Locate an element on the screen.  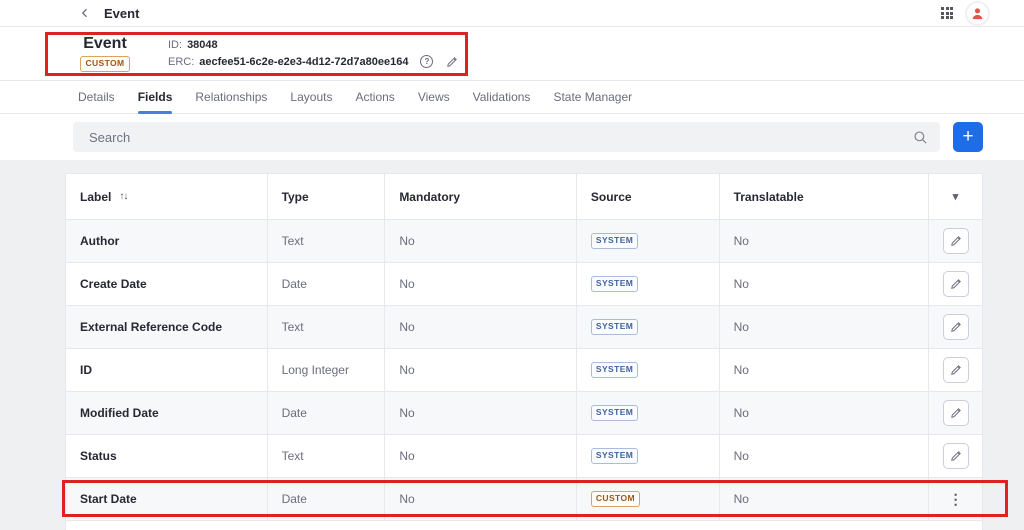
cell-label: ID is located at coordinates (167, 370).